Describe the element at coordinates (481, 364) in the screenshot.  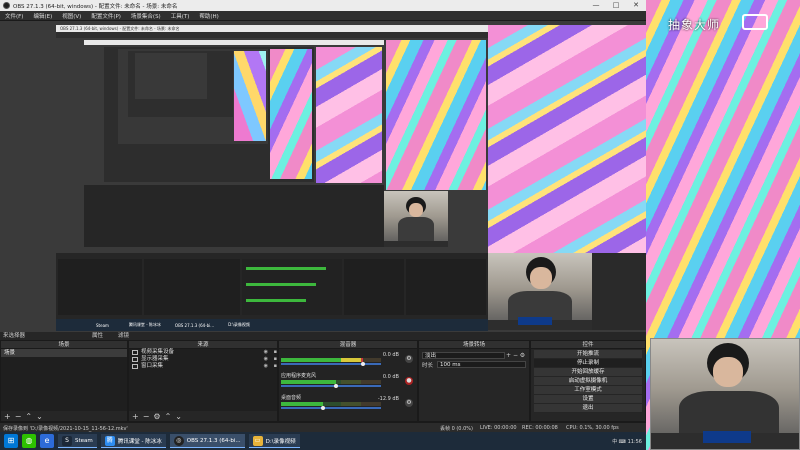
I see `duration-input: 100 ms` at that location.